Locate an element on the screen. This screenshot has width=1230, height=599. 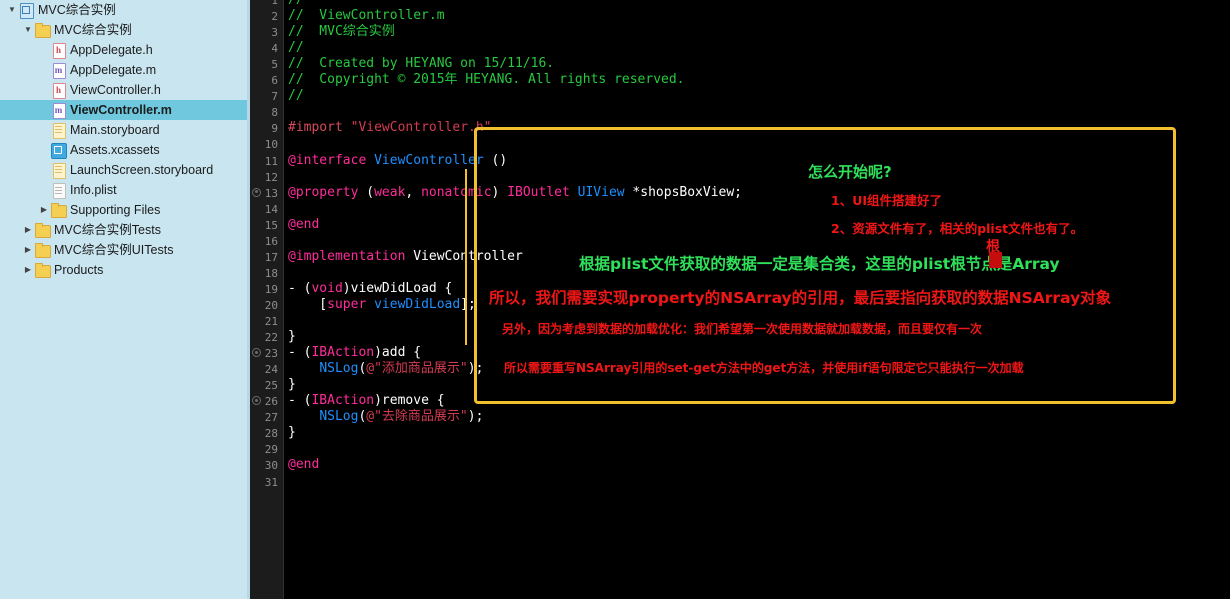
line-number: 25 is located at coordinates (271, 386).